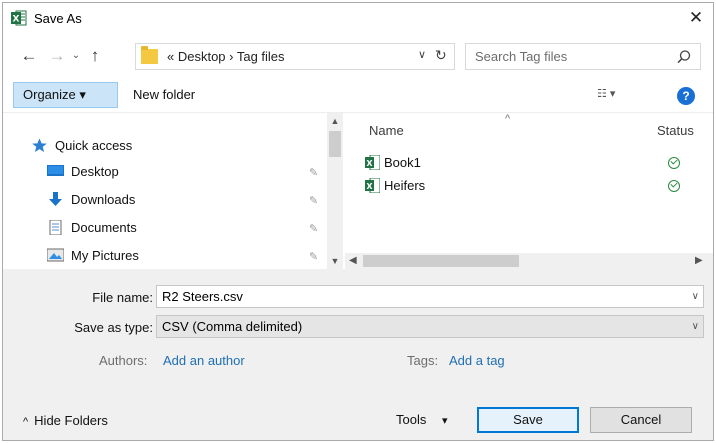 This screenshot has width=716, height=443. Describe the element at coordinates (430, 326) in the screenshot. I see `save-type-select: CSV (Comma delimited) ∨` at that location.